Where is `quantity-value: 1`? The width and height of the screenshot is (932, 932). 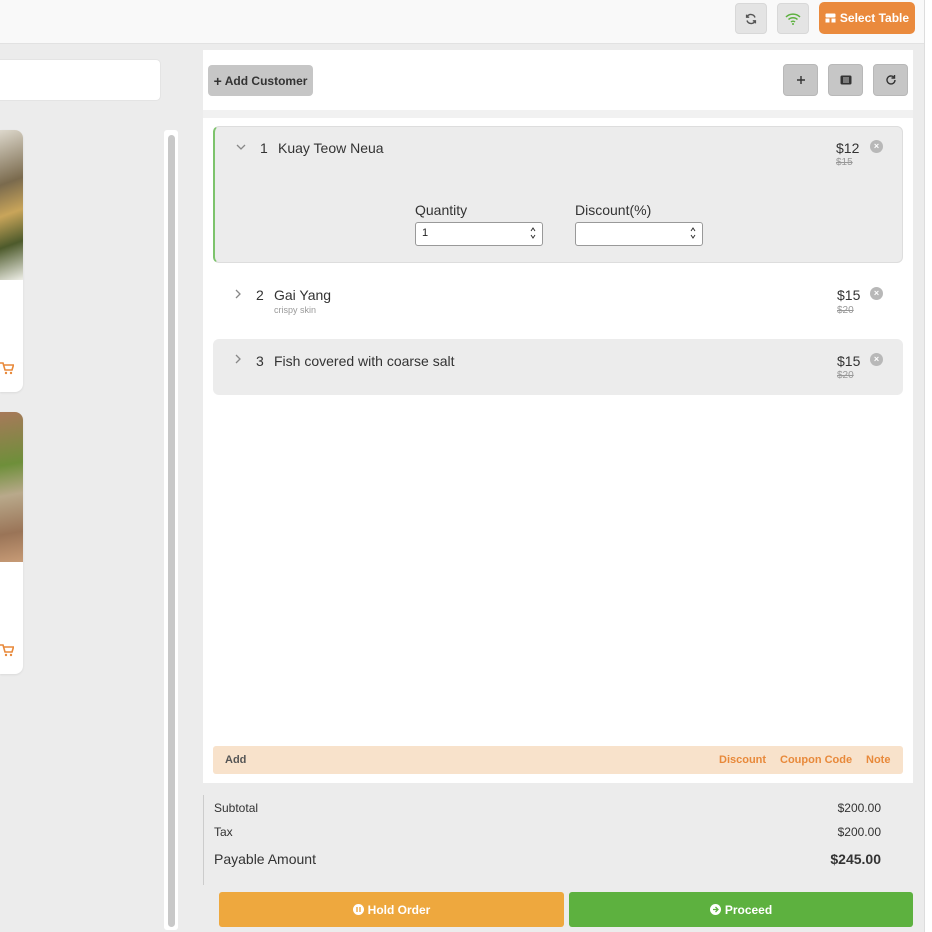 quantity-value: 1 is located at coordinates (425, 233).